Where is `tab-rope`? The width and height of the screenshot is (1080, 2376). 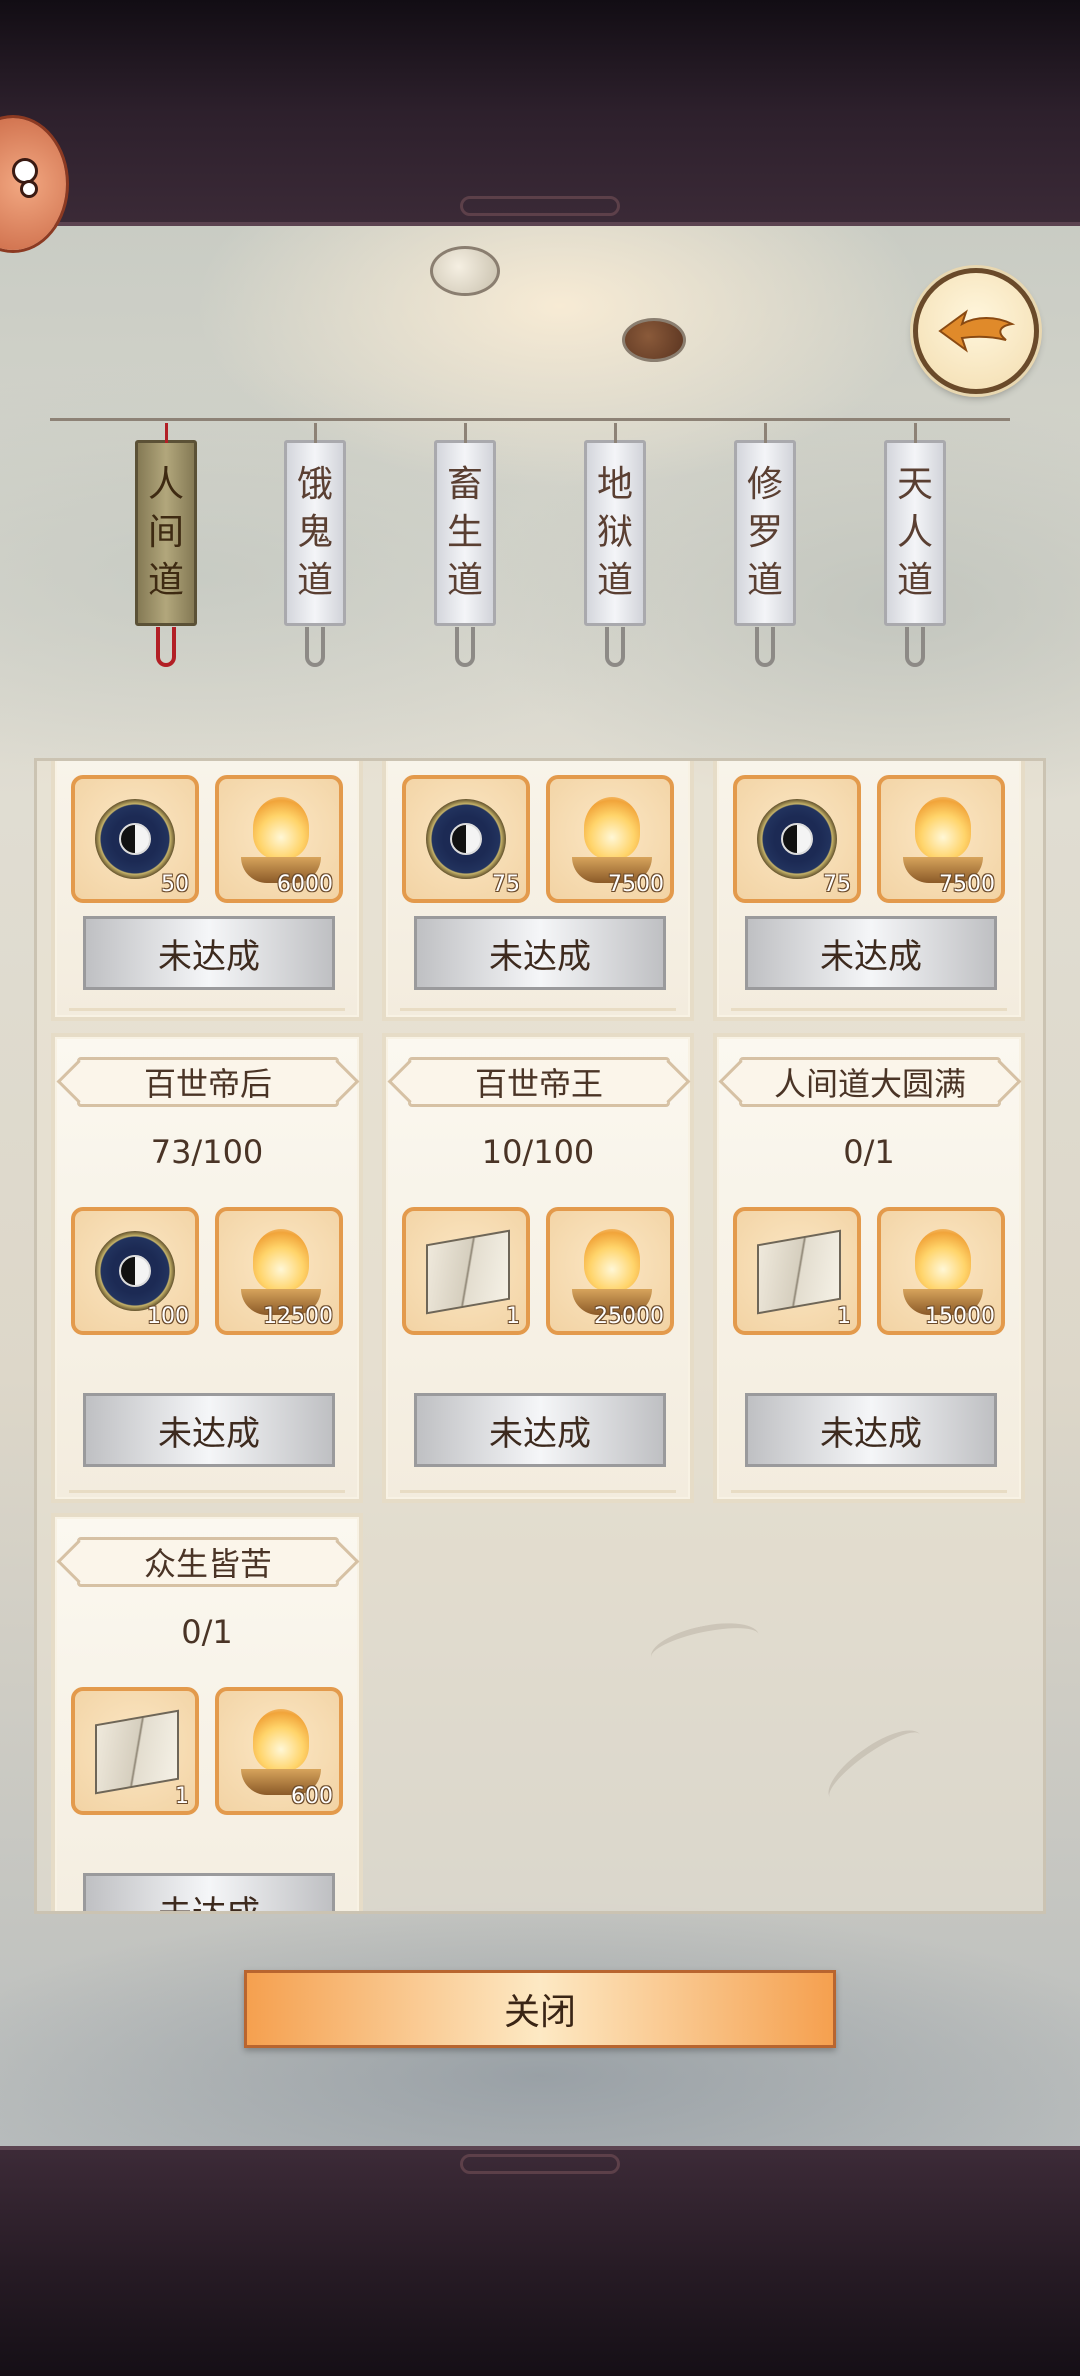 tab-rope is located at coordinates (530, 419).